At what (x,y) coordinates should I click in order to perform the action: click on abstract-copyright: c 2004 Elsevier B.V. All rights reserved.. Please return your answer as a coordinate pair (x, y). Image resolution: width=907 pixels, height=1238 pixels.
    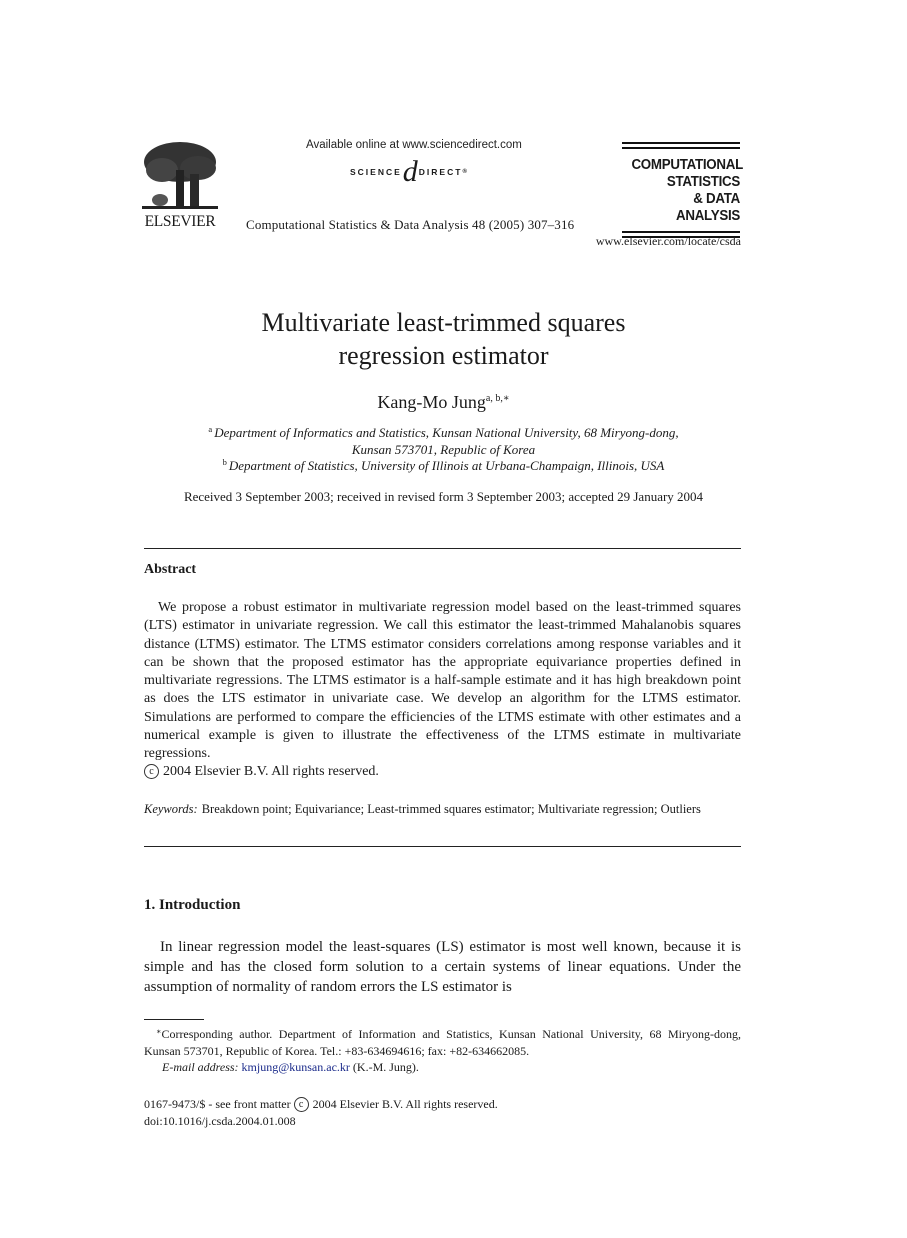
    Looking at the image, I should click on (261, 772).